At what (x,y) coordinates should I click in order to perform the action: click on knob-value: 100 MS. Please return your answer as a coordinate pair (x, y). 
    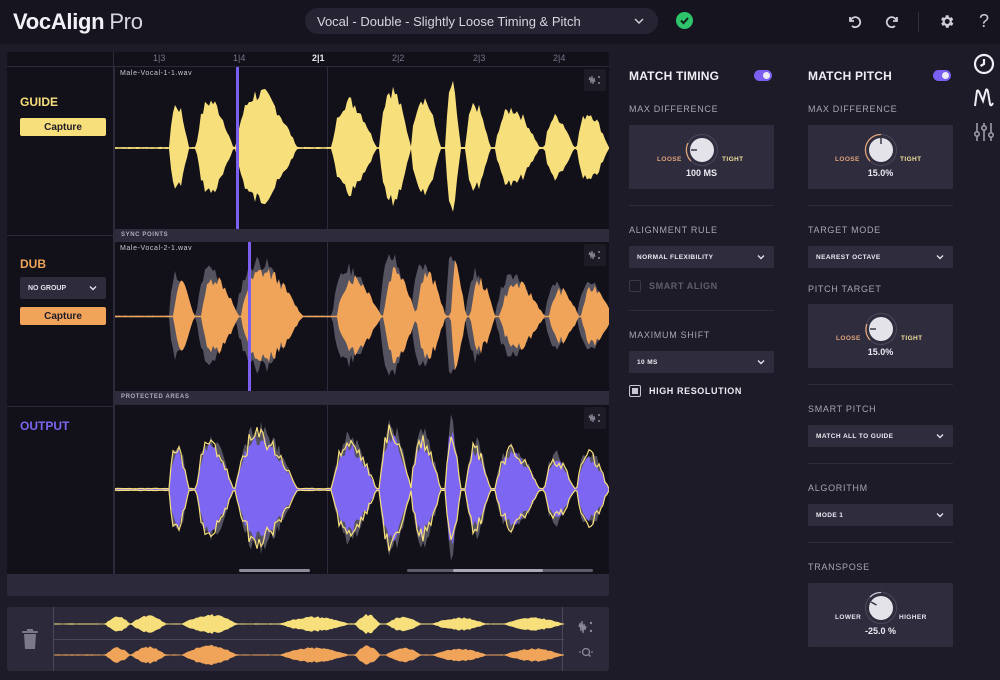
    Looking at the image, I should click on (701, 173).